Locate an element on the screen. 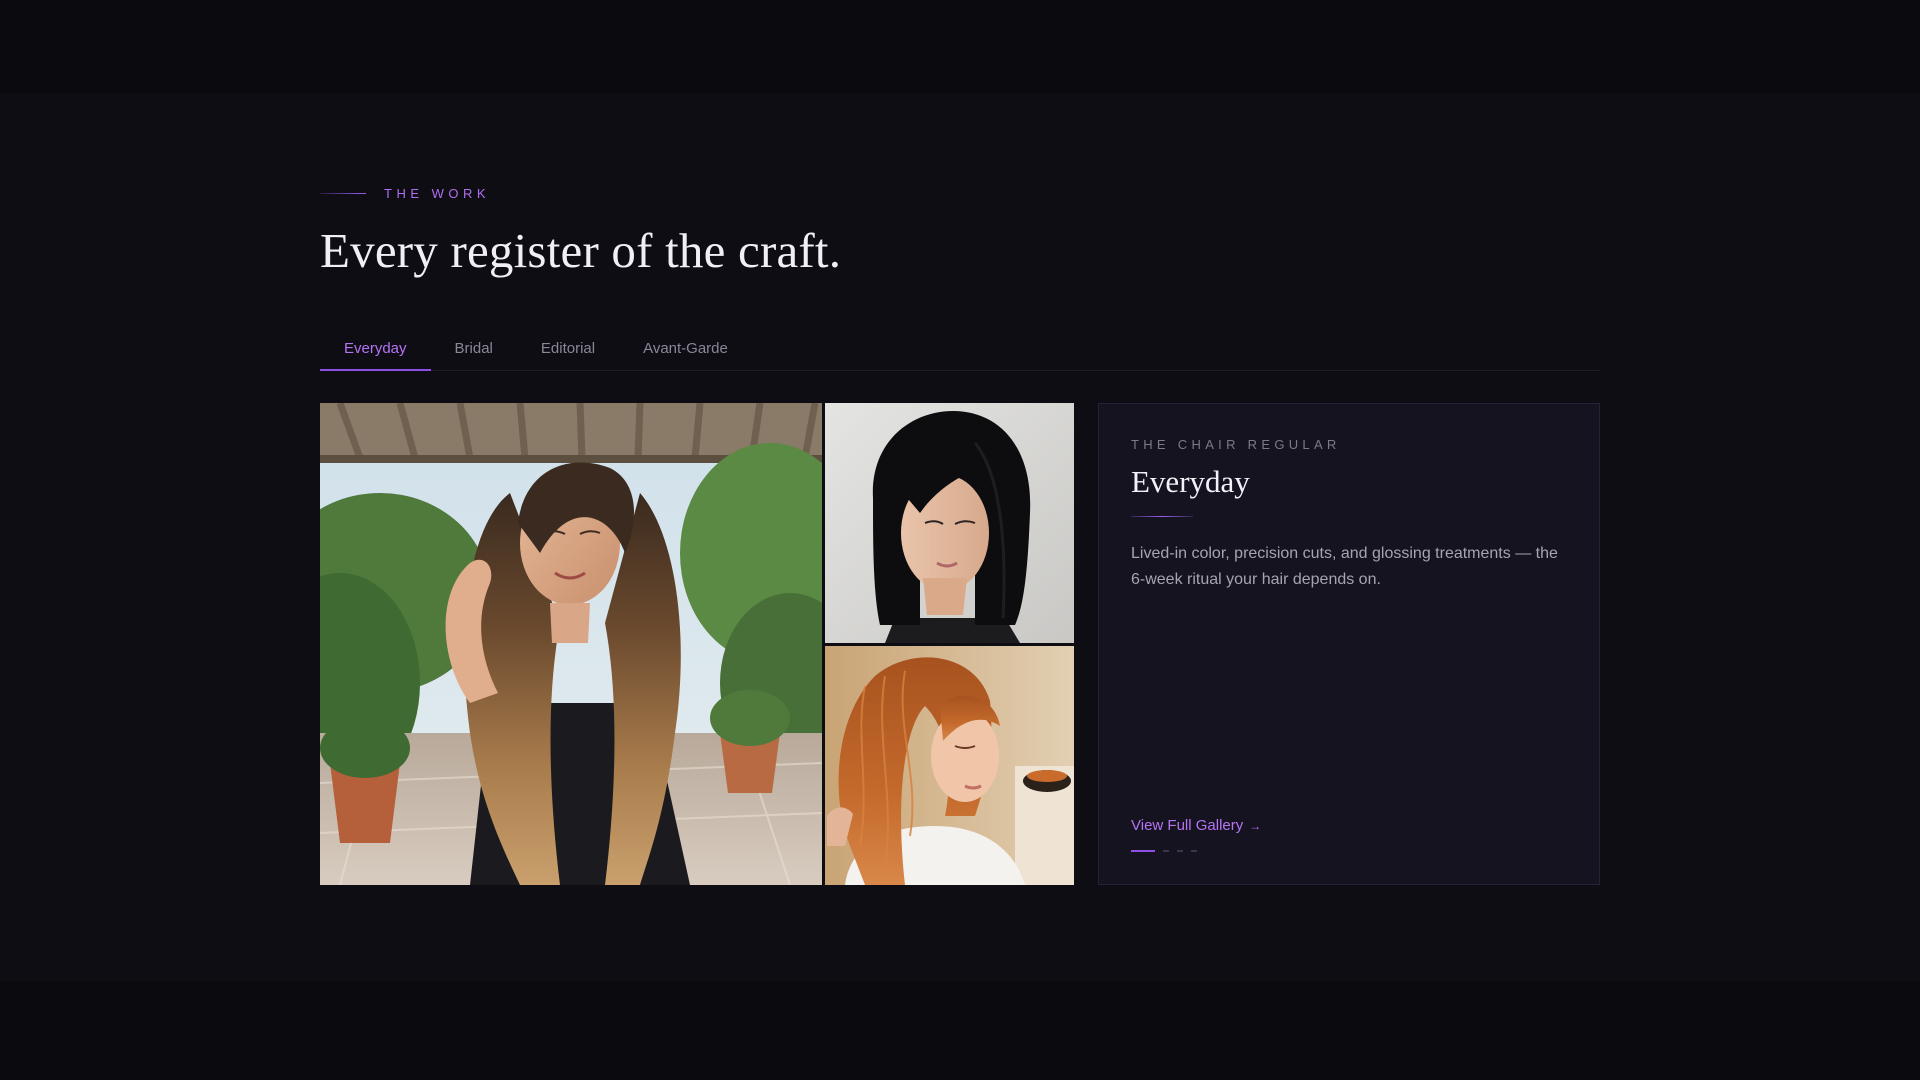 The image size is (1920, 1080). view-full-gallery-label: View Full Gallery is located at coordinates (1187, 825).